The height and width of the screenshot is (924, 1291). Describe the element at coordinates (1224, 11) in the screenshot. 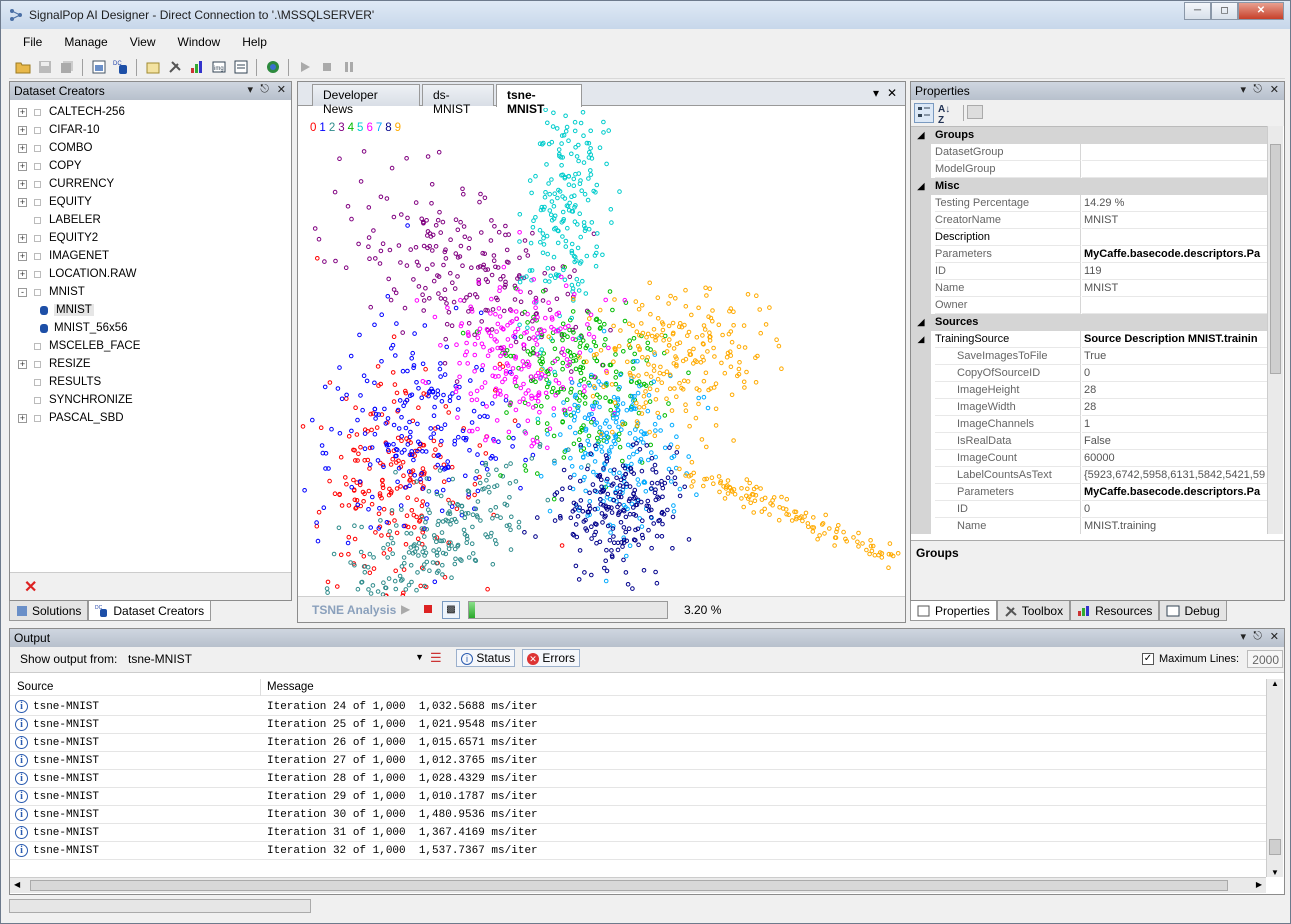

I see `maximize-button: ◻` at that location.